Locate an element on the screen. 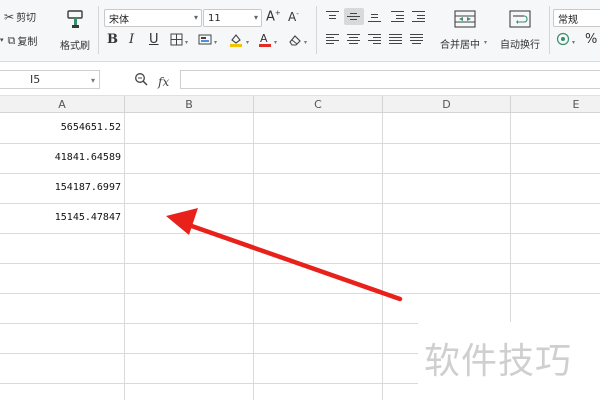 The height and width of the screenshot is (400, 600). column-headers: A B C D E is located at coordinates (300, 104).